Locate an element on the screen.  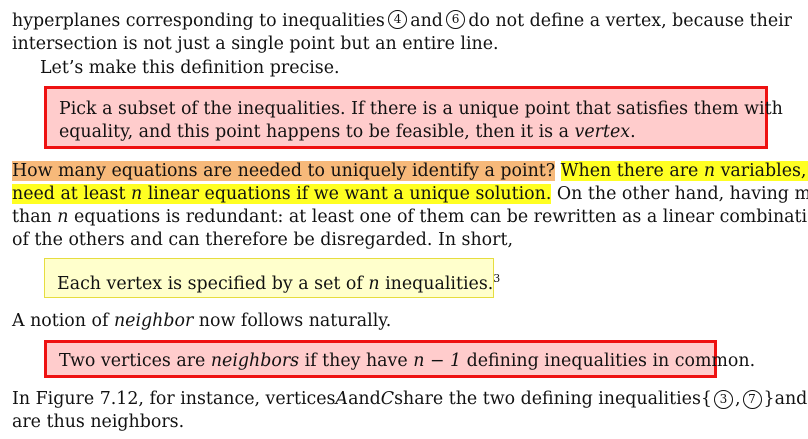
comma: , is located at coordinates (737, 399).